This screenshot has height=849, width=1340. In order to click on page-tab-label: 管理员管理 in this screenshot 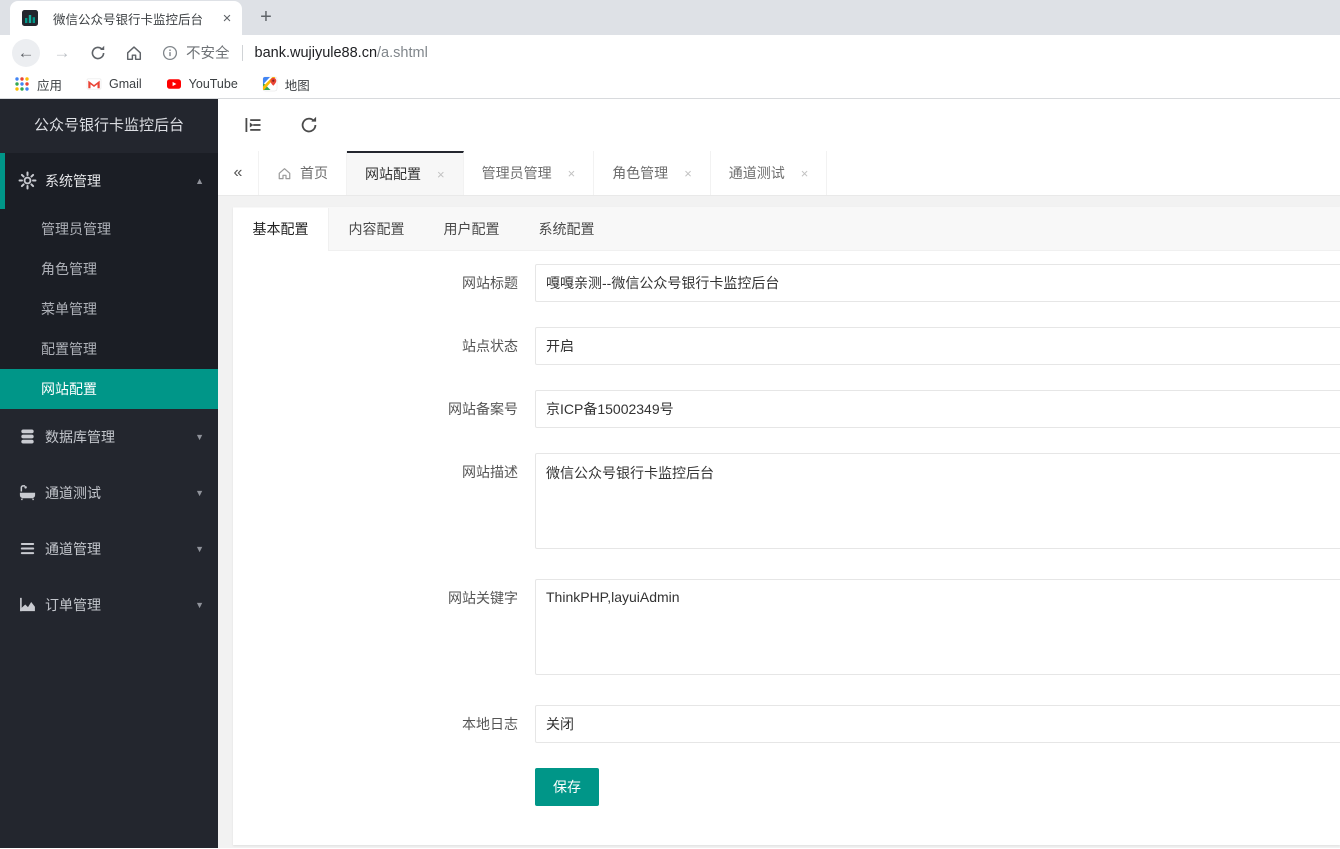, I will do `click(516, 173)`.